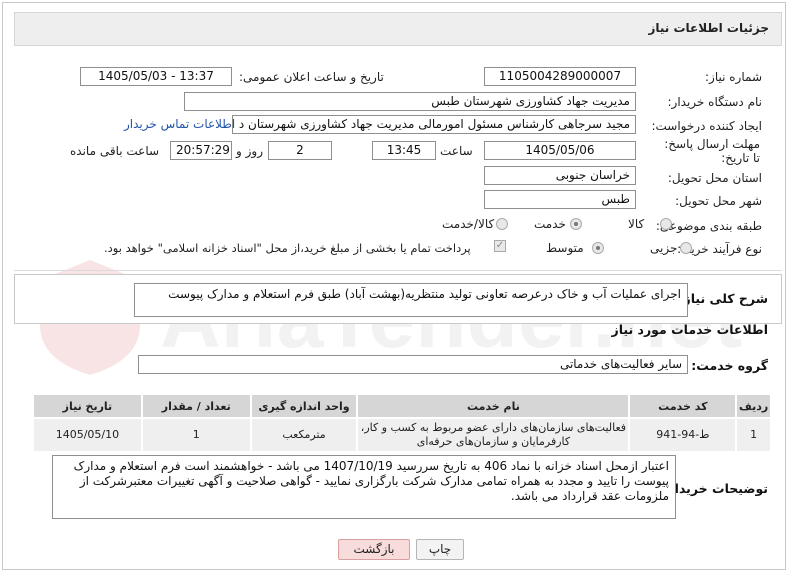 The image size is (788, 574). I want to click on service-name-line2: کارفرمایان و سازمان‌های حرفه‌ای, so click(493, 441).